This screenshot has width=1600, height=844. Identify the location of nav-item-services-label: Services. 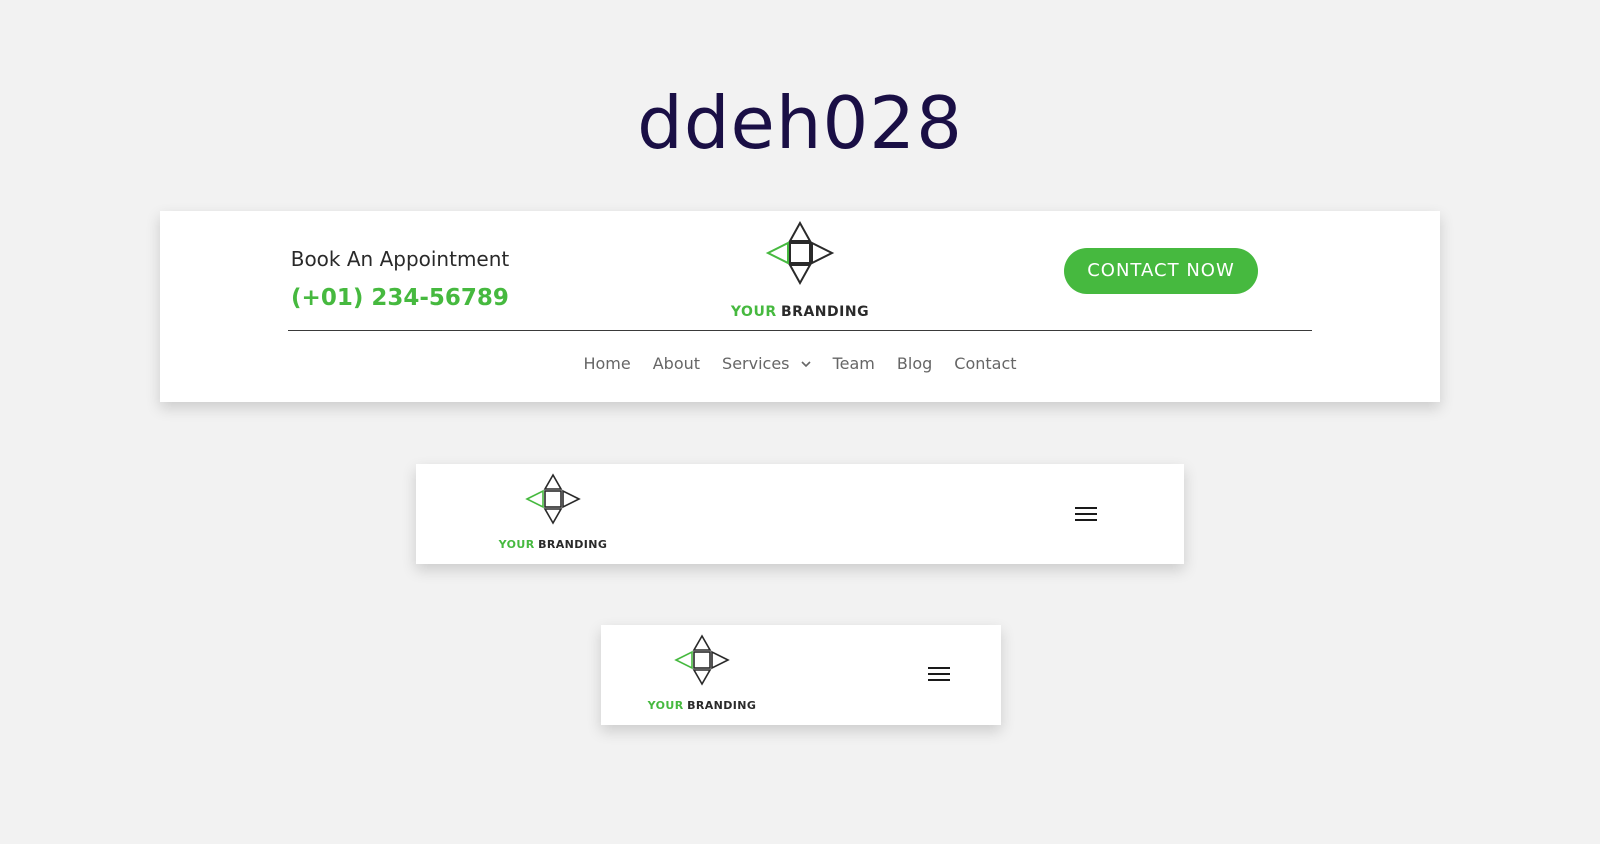
(756, 363).